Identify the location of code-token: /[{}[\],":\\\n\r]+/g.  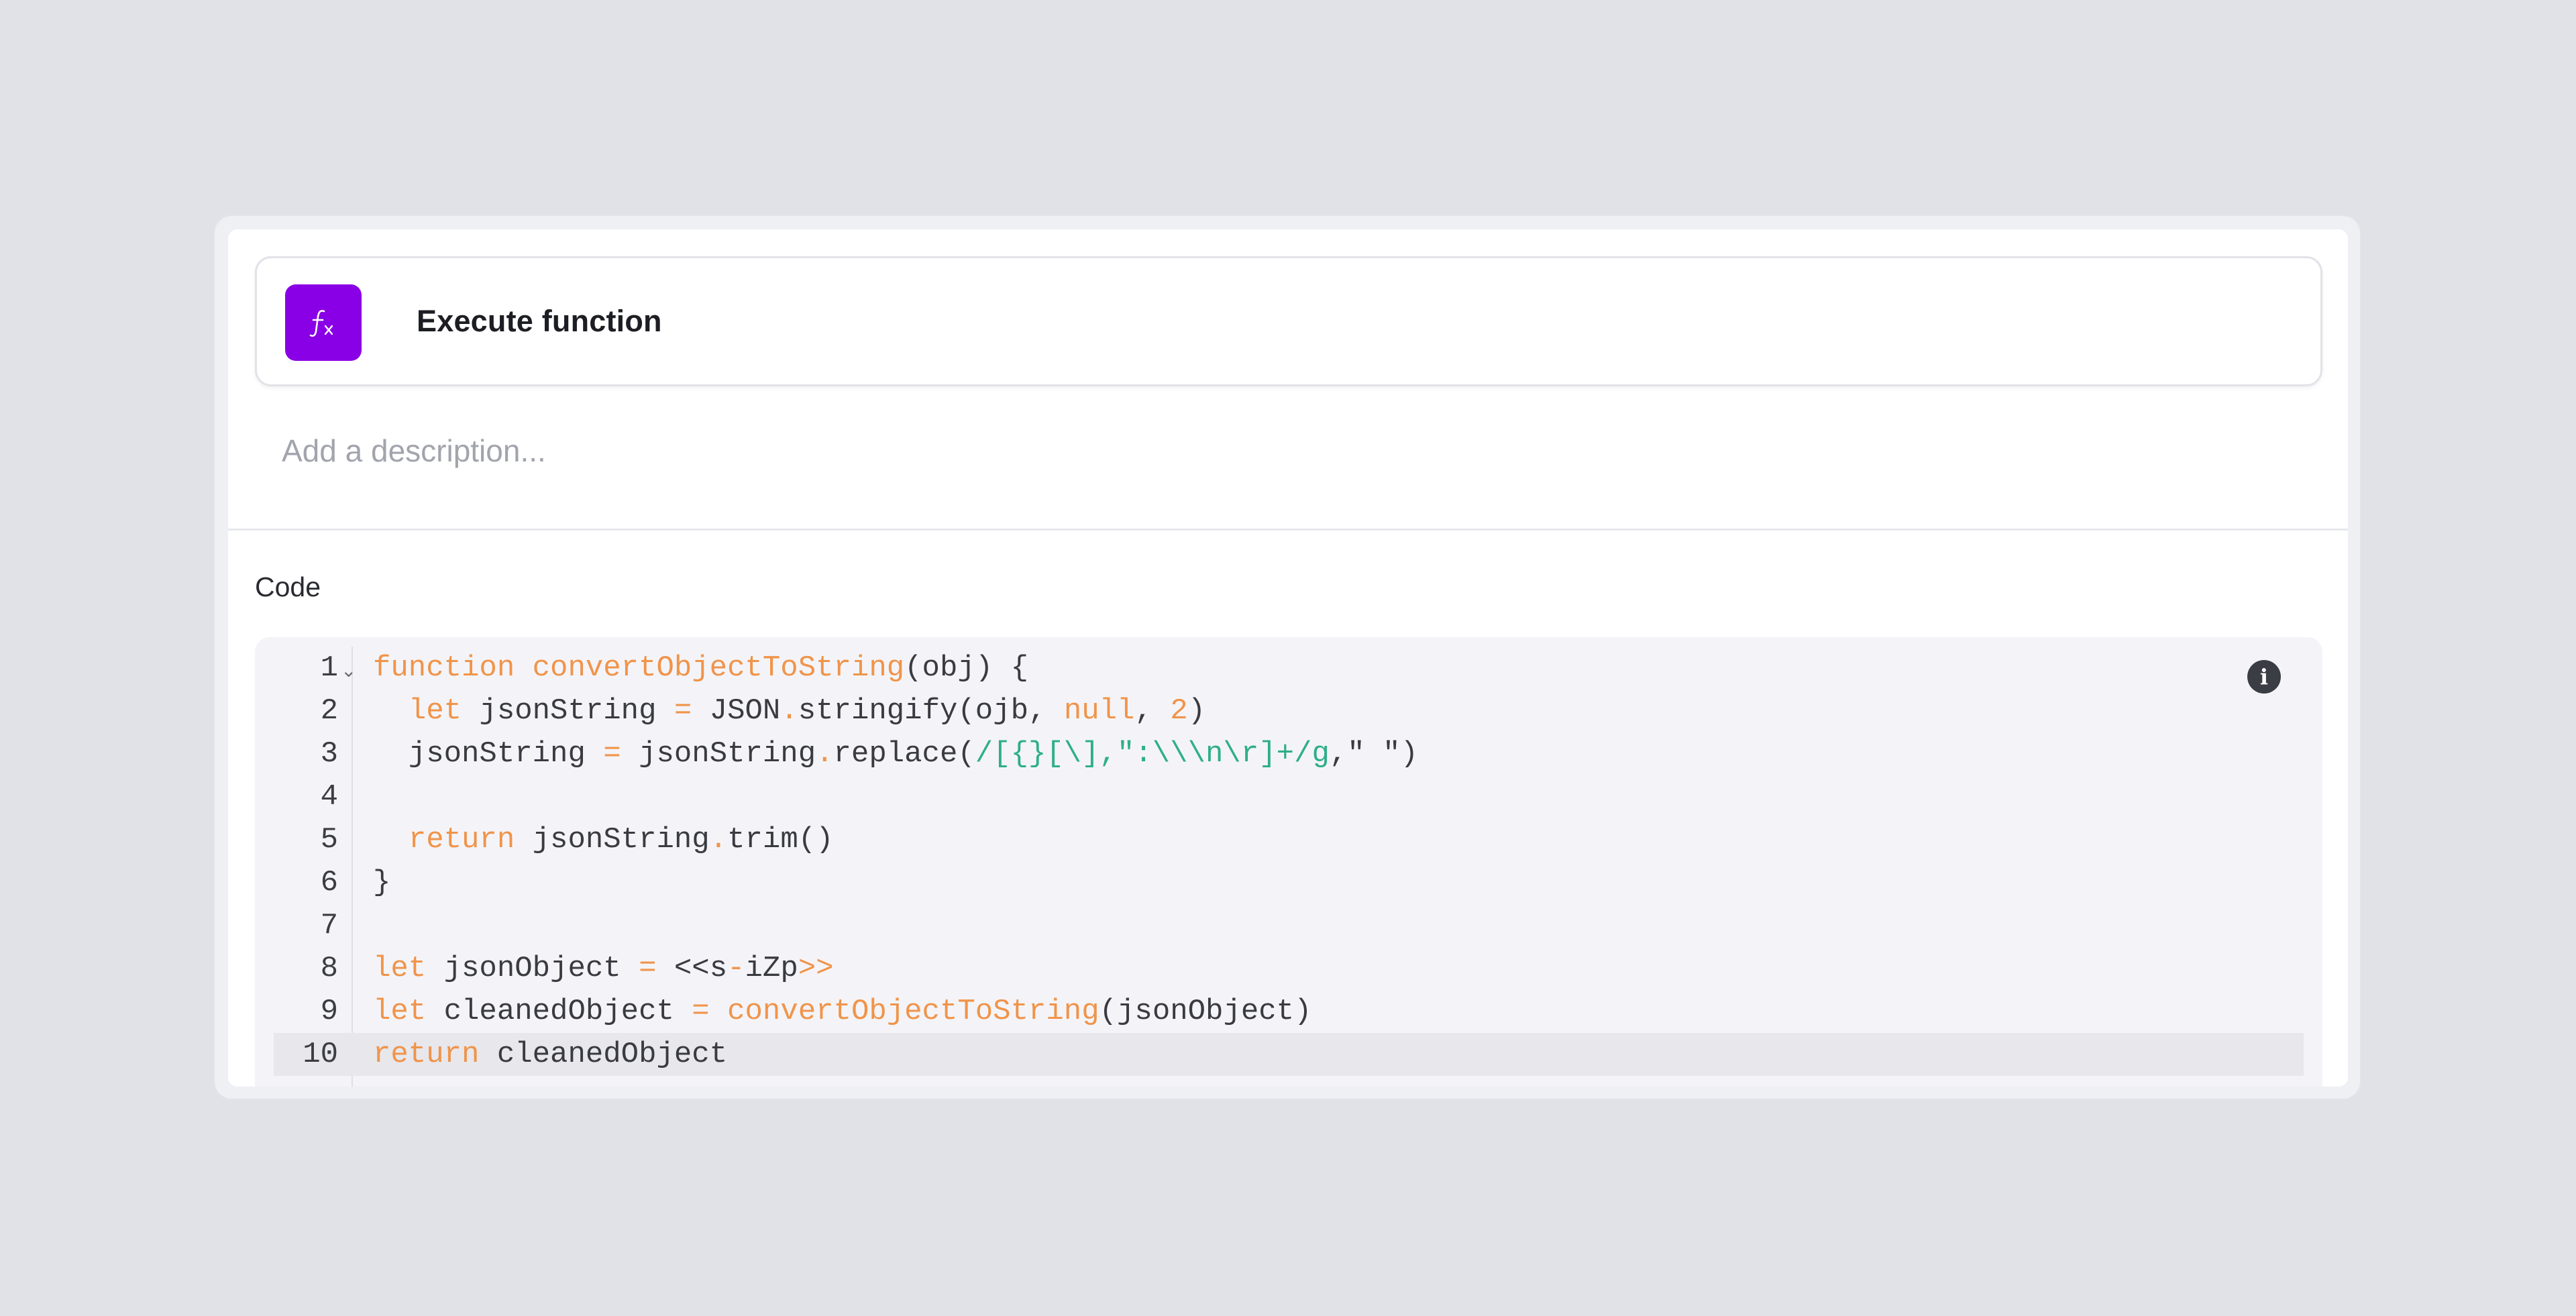
(1152, 754).